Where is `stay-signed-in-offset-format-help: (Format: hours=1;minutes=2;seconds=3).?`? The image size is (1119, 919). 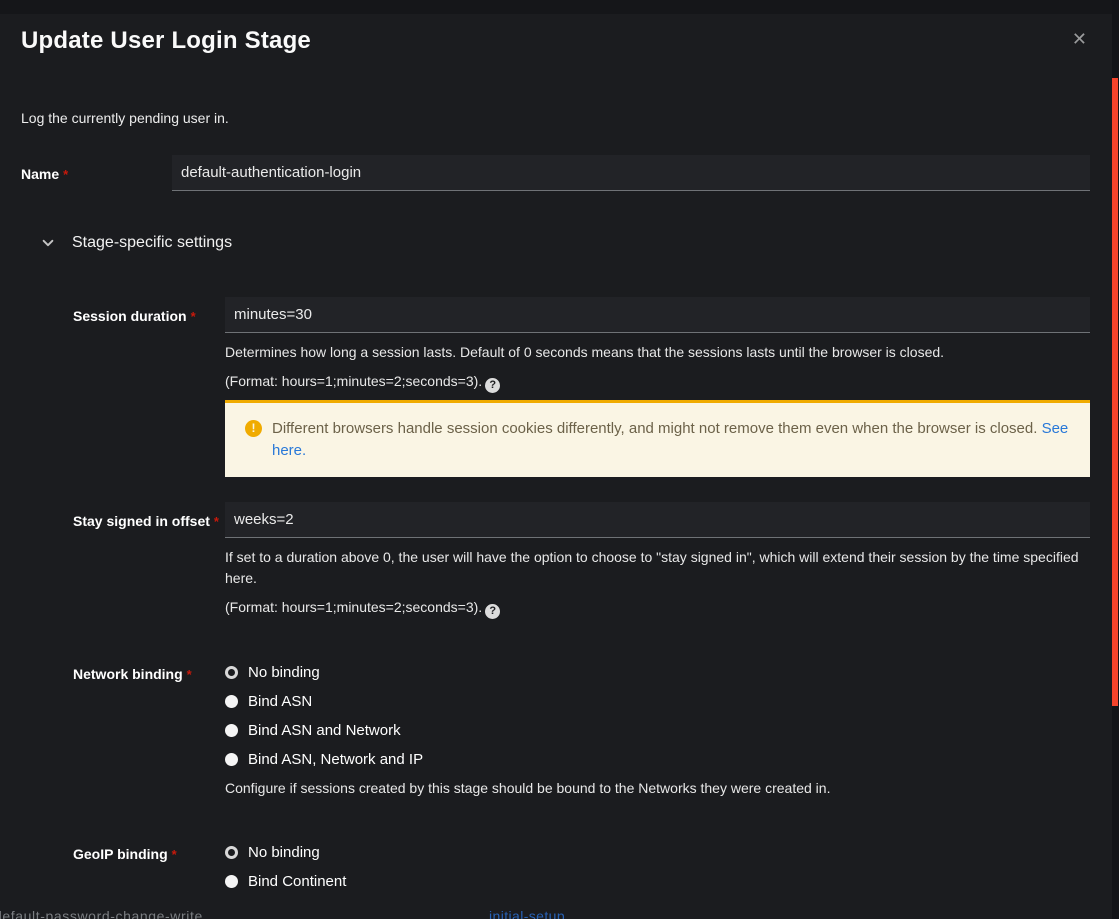
stay-signed-in-offset-format-help: (Format: hours=1;minutes=2;seconds=3).? is located at coordinates (657, 608).